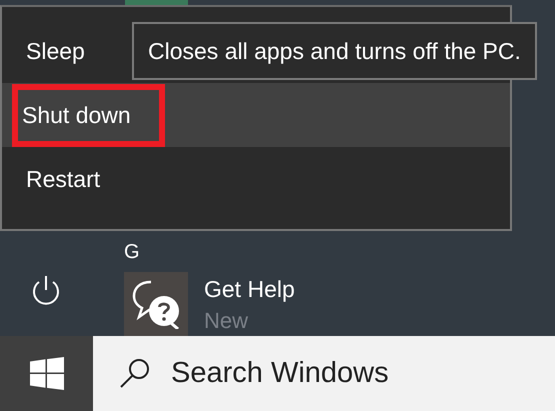  Describe the element at coordinates (46, 291) in the screenshot. I see `power-icon` at that location.